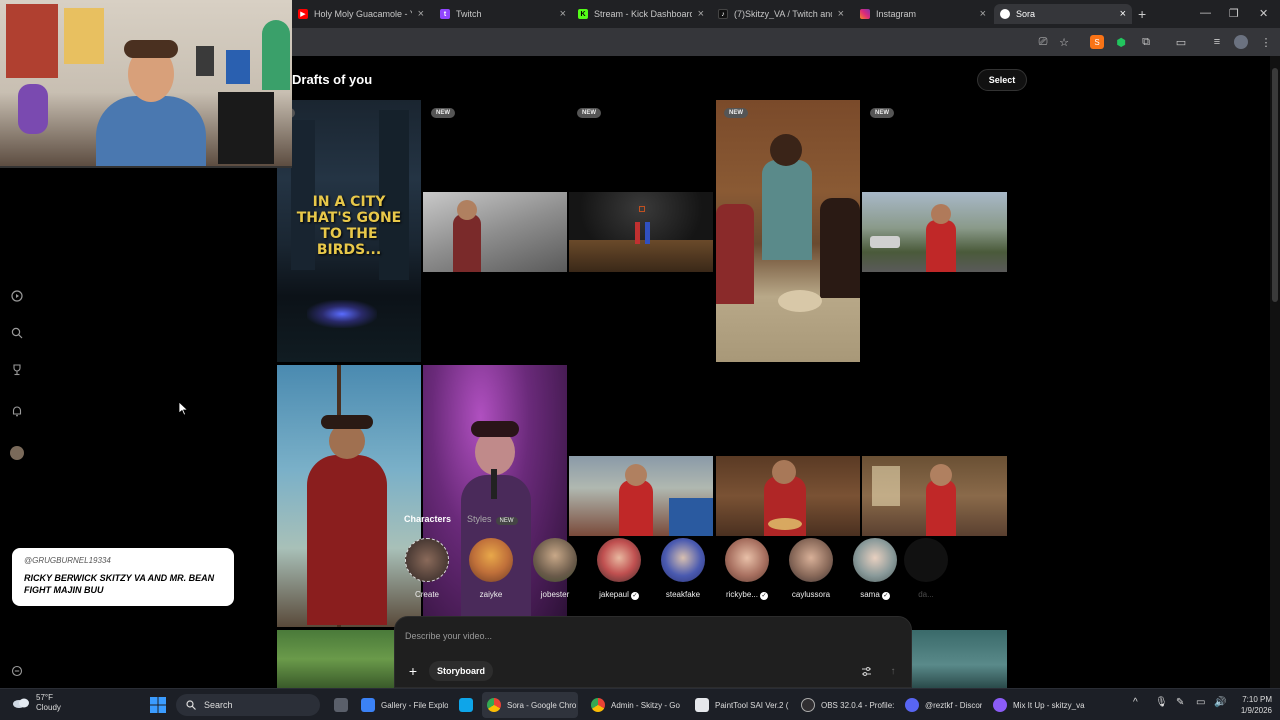 The height and width of the screenshot is (720, 1280). Describe the element at coordinates (1263, 13) in the screenshot. I see `close-window-button: ✕` at that location.